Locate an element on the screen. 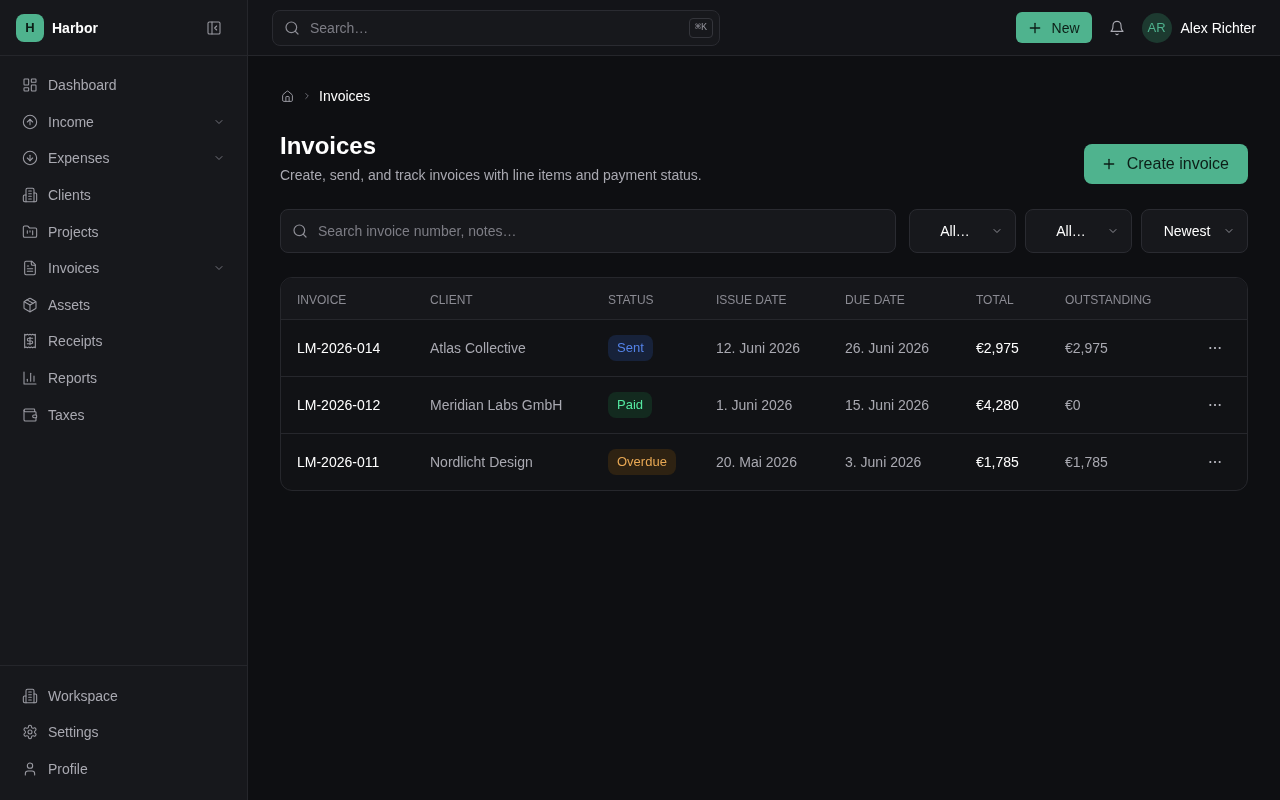  invoice-number: LM-2026-011 is located at coordinates (338, 462).